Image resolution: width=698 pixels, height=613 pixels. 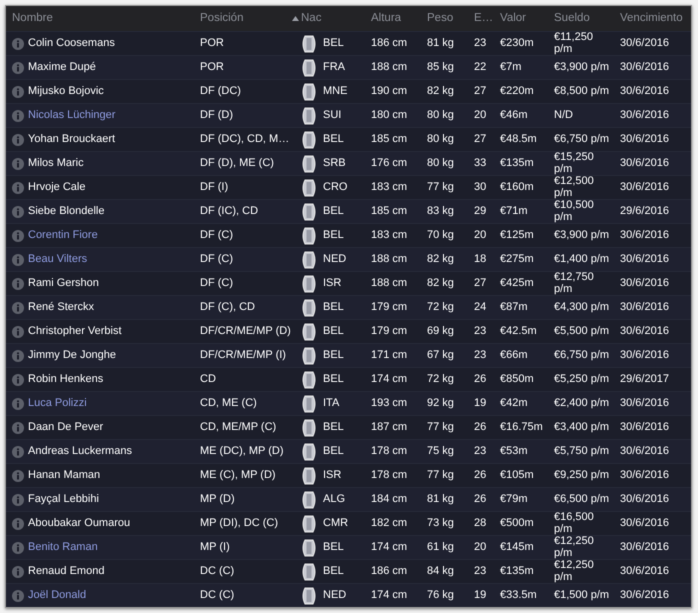 I want to click on column-header: Vencimiento, so click(x=655, y=19).